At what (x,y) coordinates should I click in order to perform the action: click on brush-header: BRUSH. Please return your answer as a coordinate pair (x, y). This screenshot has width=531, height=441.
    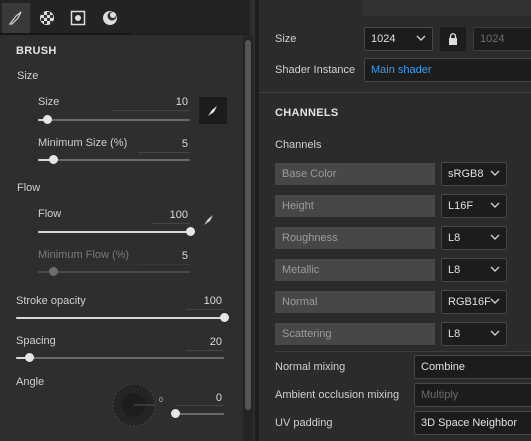
    Looking at the image, I should click on (36, 51).